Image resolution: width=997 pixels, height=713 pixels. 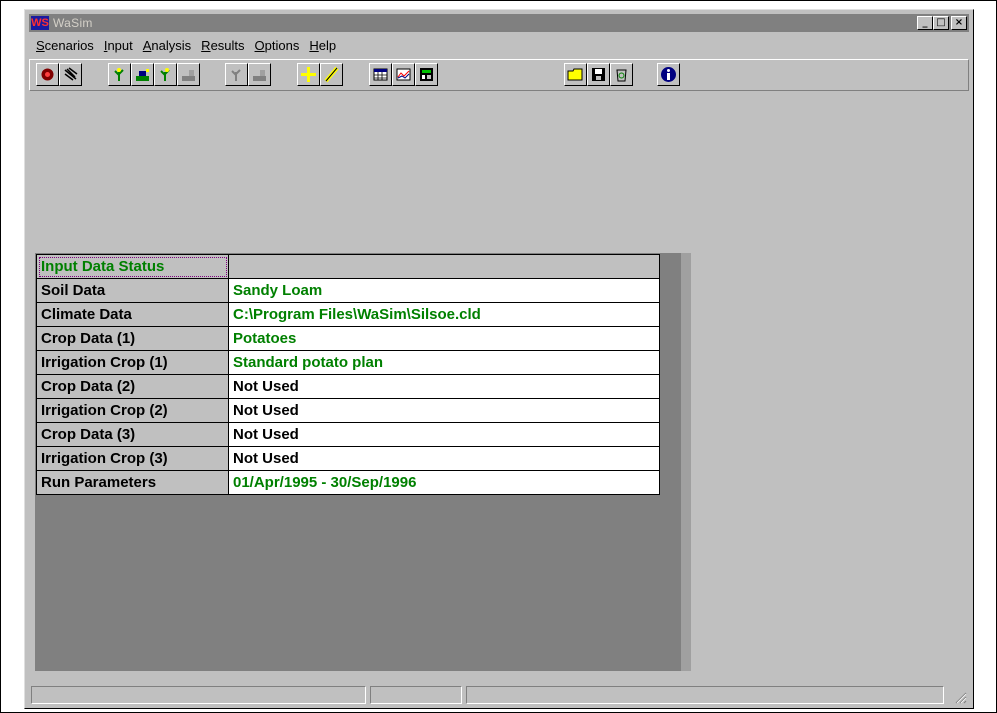 I want to click on irrigation-button, so click(x=188, y=74).